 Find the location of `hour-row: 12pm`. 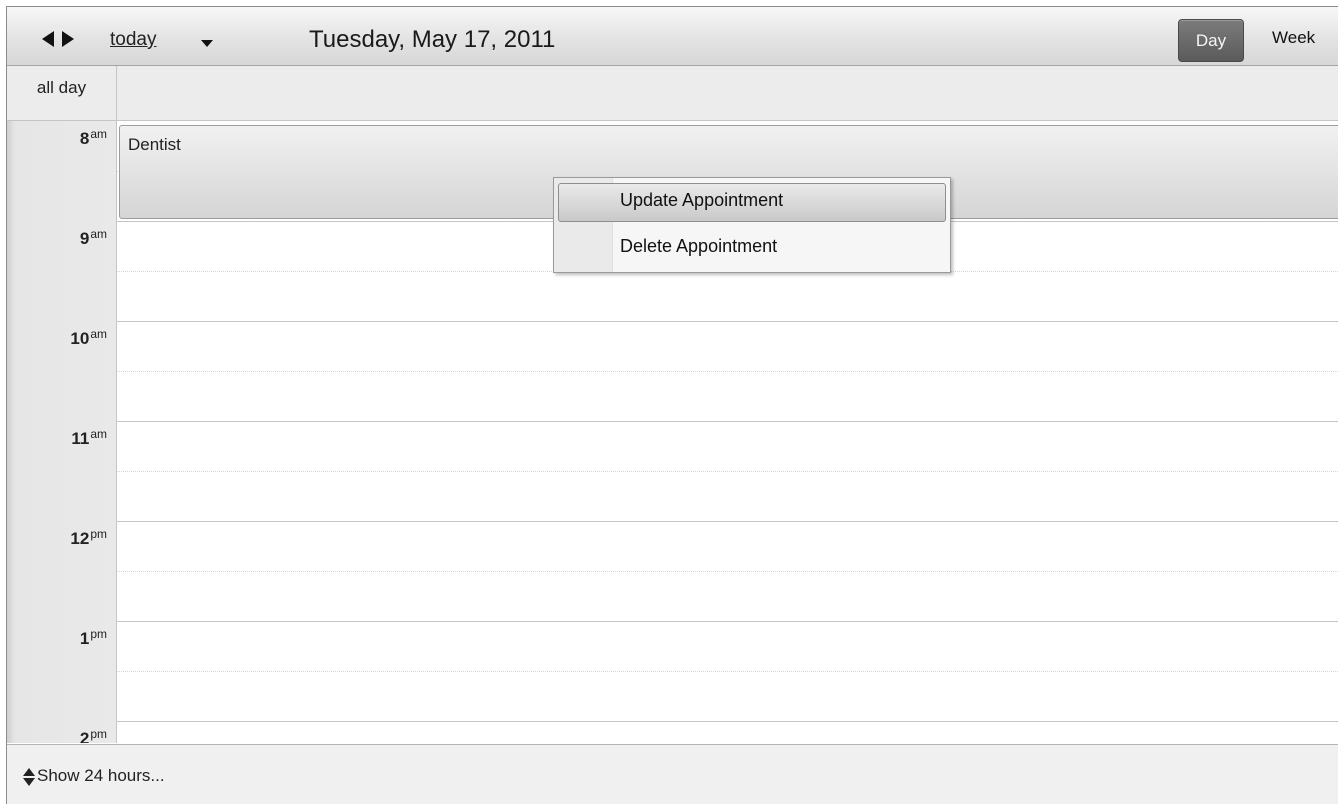

hour-row: 12pm is located at coordinates (672, 571).